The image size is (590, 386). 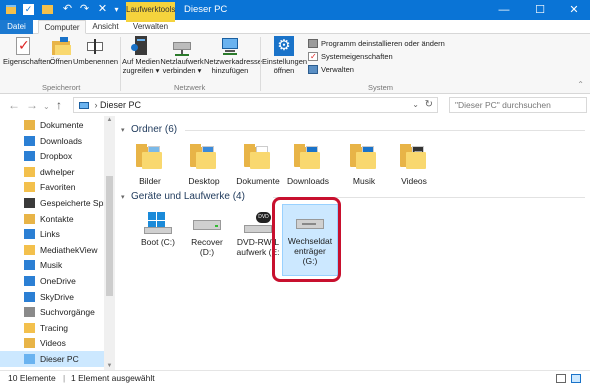 What do you see at coordinates (313, 43) in the screenshot?
I see `uninstall-program-icon` at bounding box center [313, 43].